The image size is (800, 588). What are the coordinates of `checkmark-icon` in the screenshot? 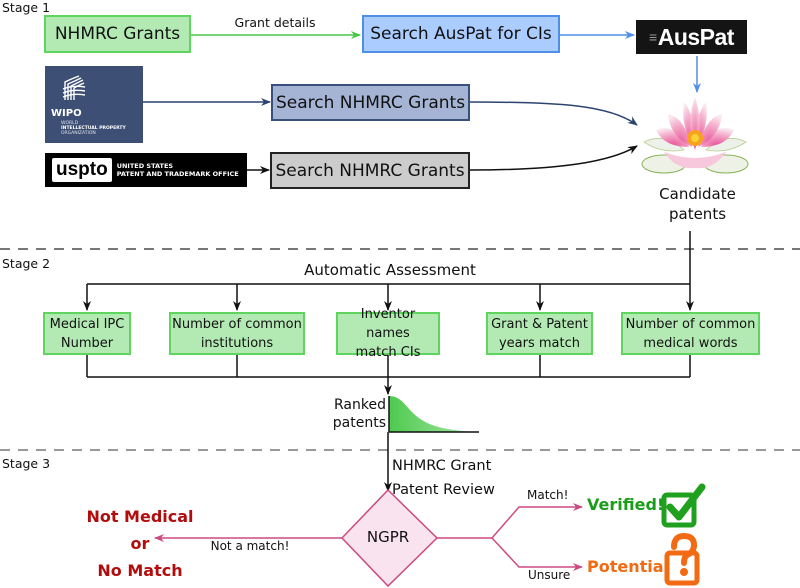 It's located at (683, 505).